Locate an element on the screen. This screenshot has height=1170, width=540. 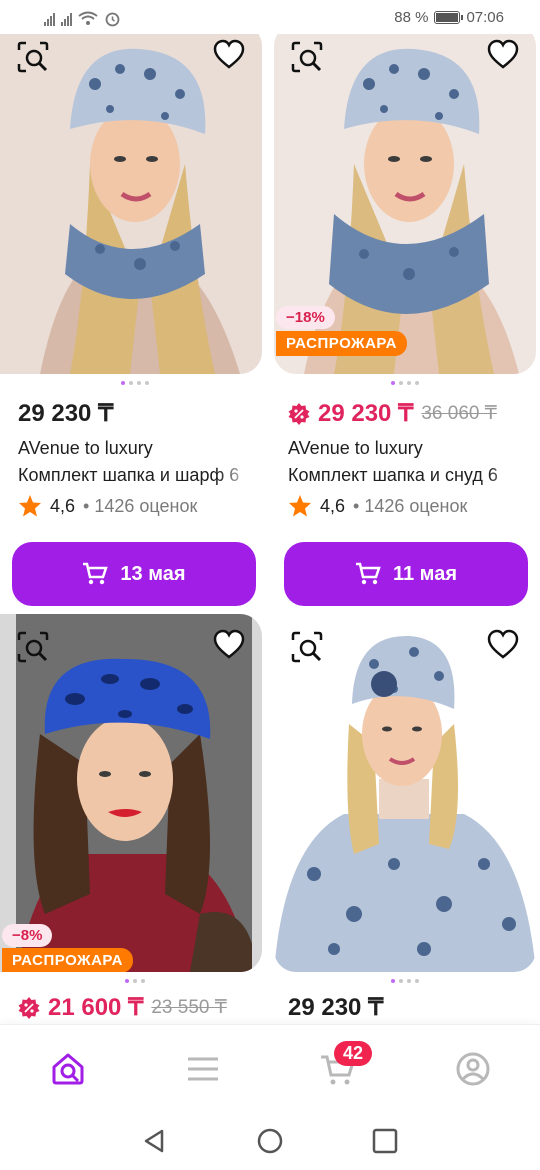
catalog-icon is located at coordinates (203, 1069).